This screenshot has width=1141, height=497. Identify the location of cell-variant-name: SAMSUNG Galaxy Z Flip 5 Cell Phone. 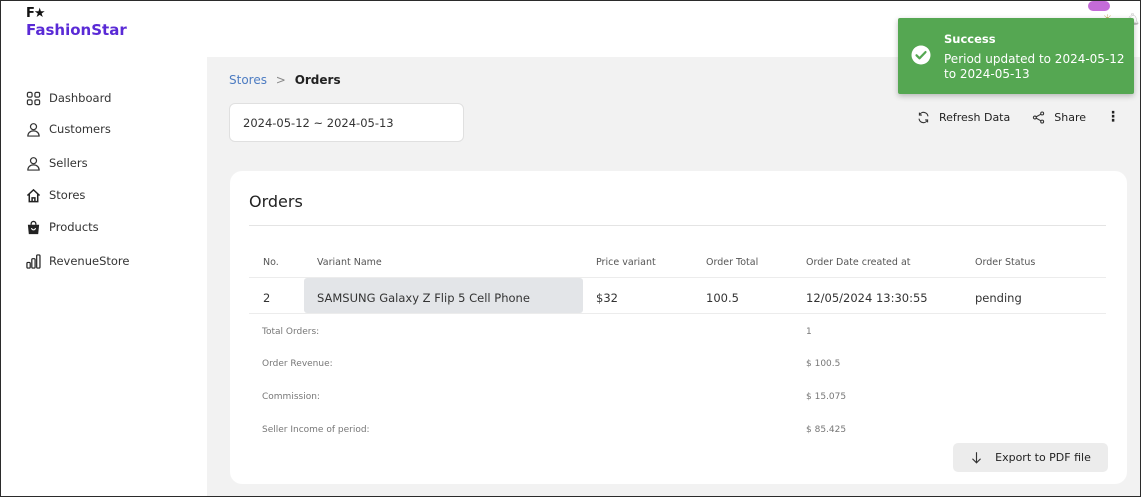
(423, 298).